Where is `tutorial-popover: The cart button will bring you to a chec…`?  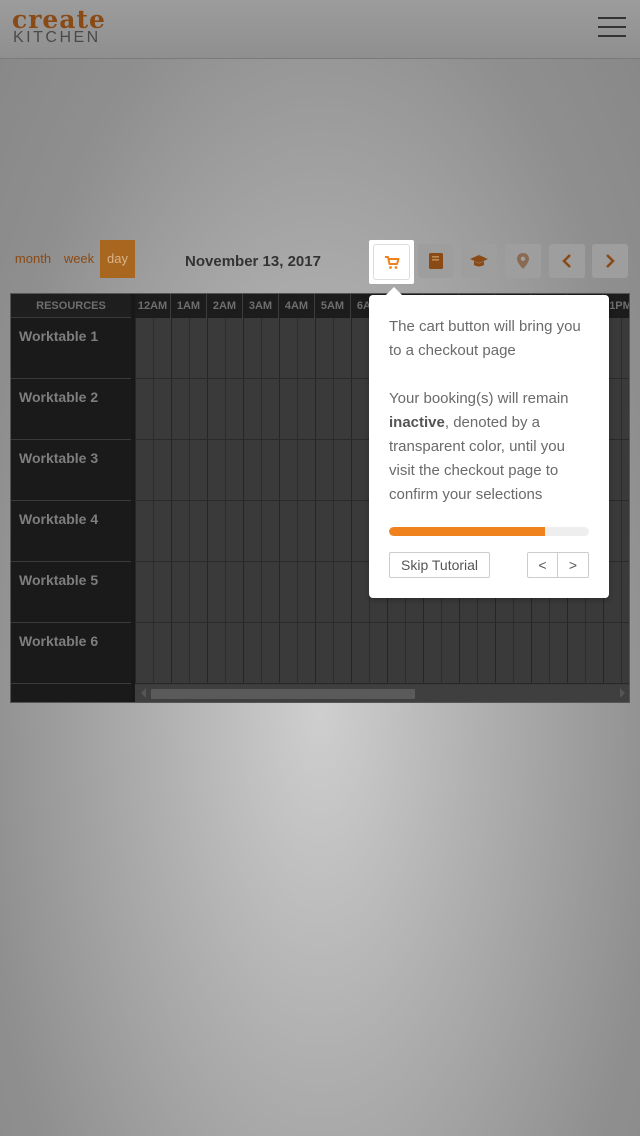
tutorial-popover: The cart button will bring you to a chec… is located at coordinates (489, 442).